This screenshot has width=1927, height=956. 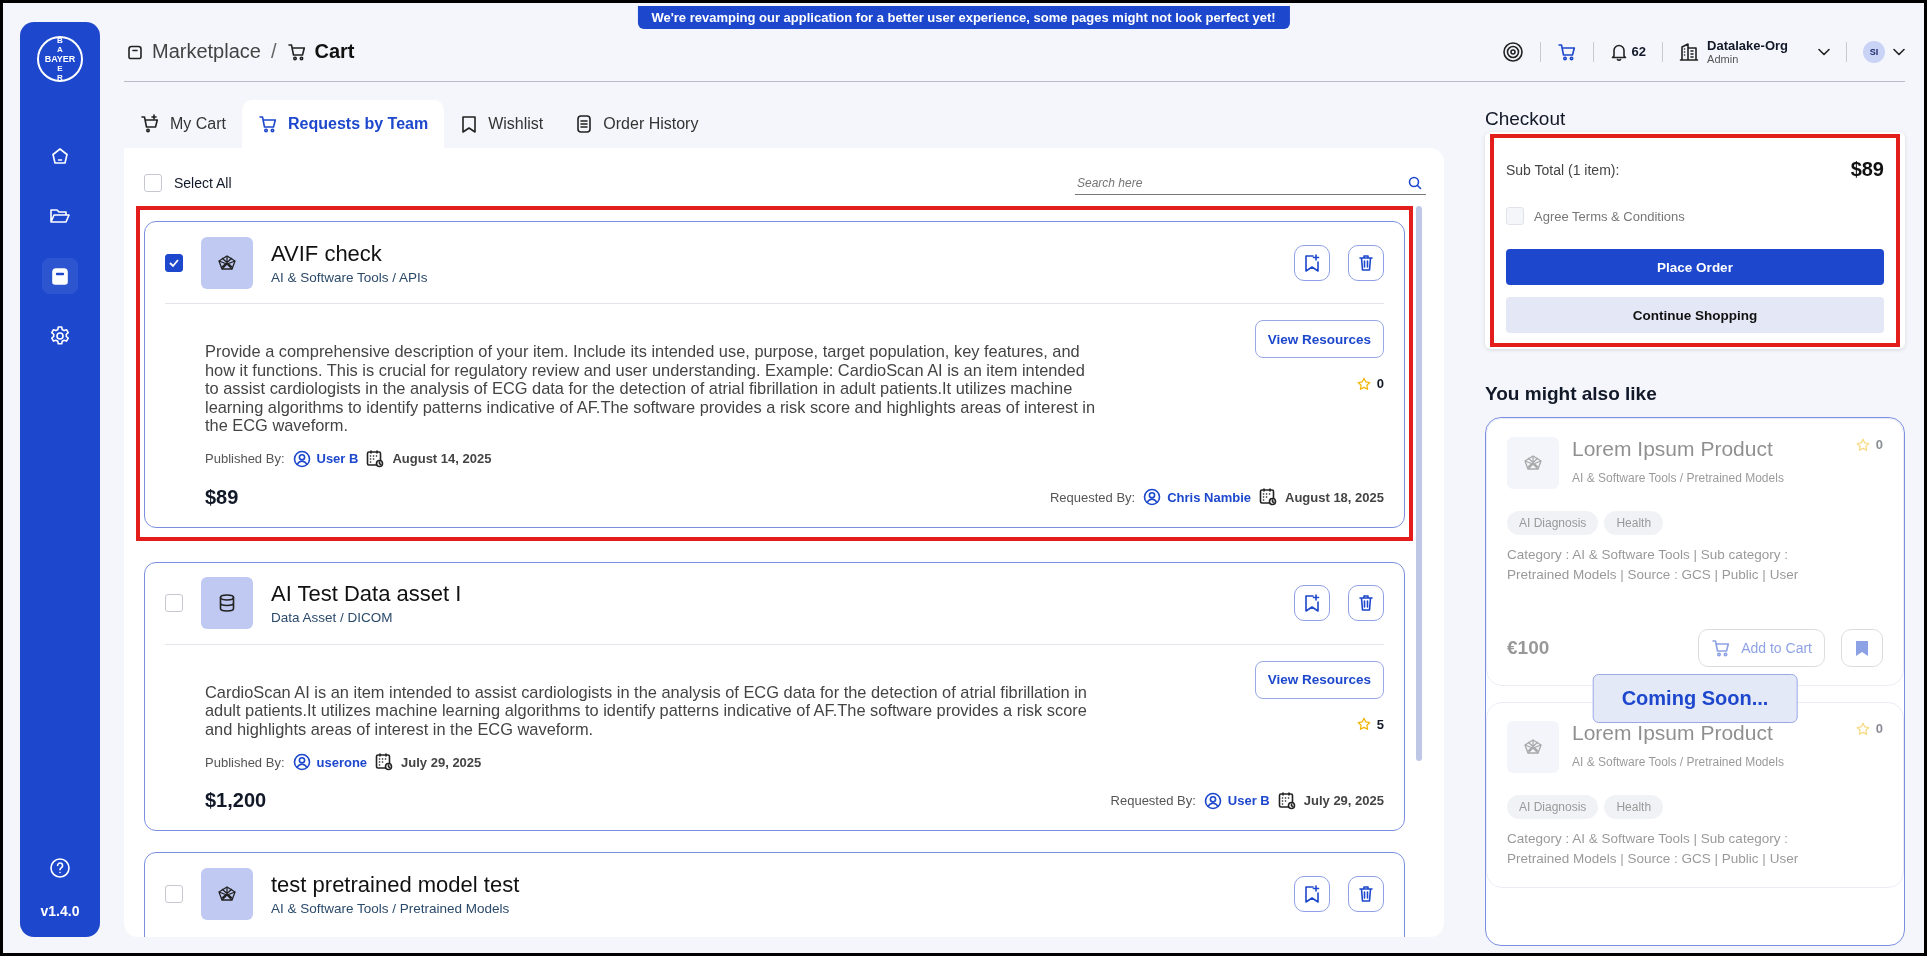 What do you see at coordinates (1380, 724) in the screenshot?
I see `rating-count: 5` at bounding box center [1380, 724].